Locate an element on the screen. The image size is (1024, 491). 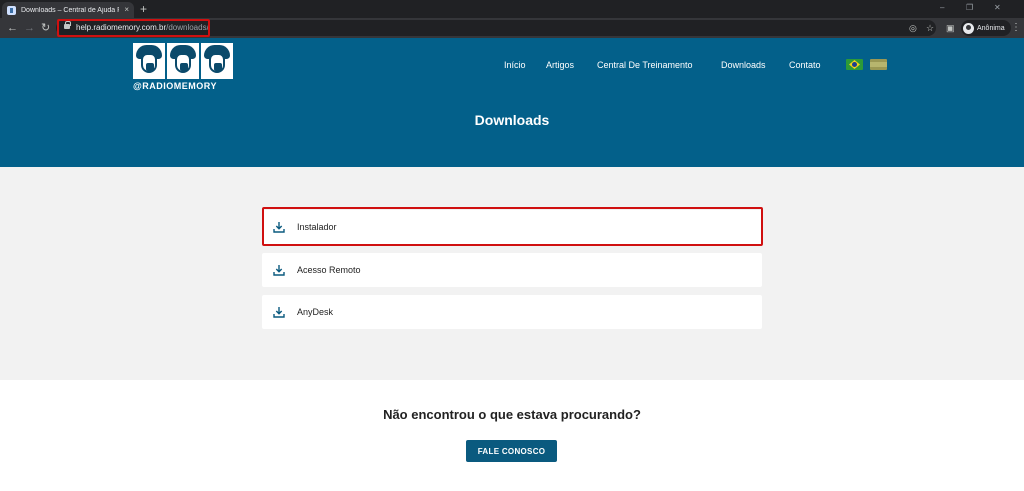
profile-button: Anônima is located at coordinates (986, 28).